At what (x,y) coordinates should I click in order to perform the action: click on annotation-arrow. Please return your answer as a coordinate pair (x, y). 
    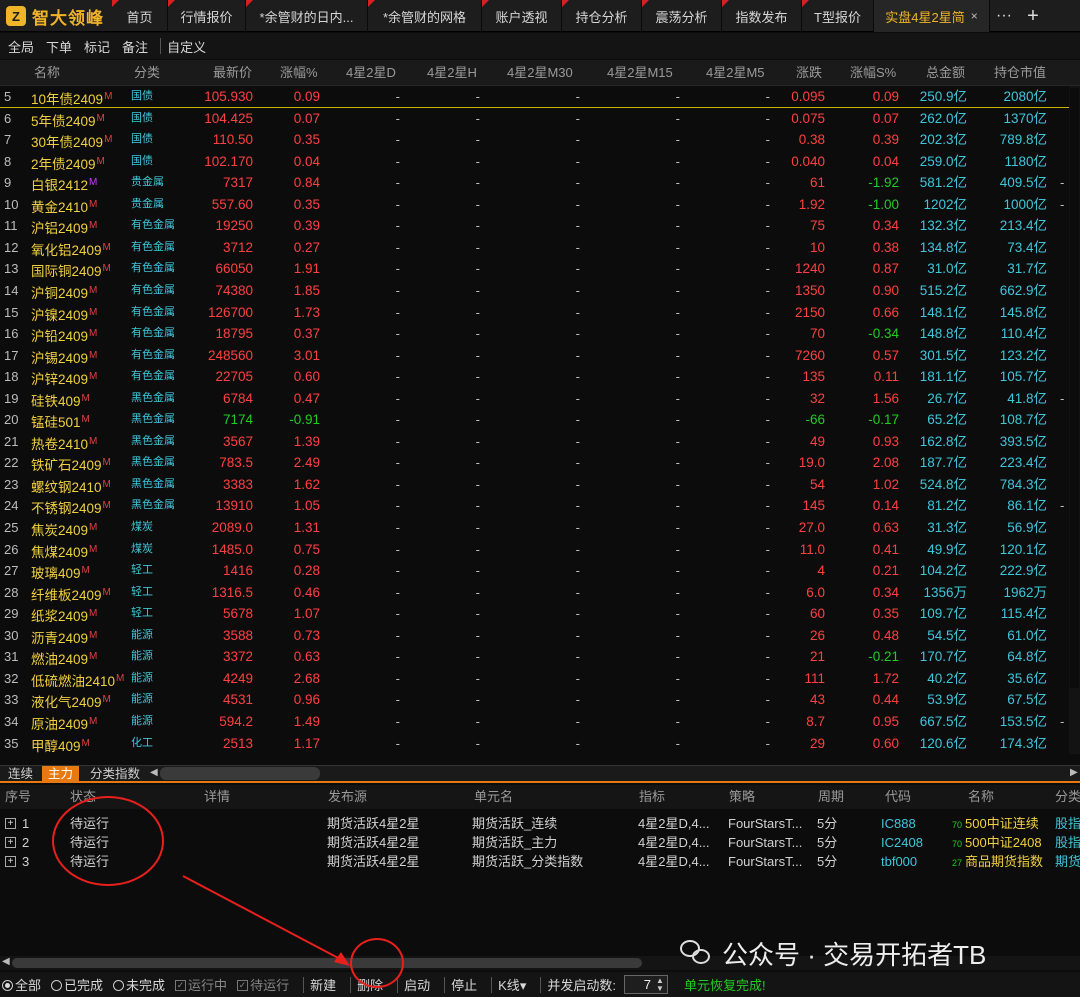
    Looking at the image, I should click on (266, 920).